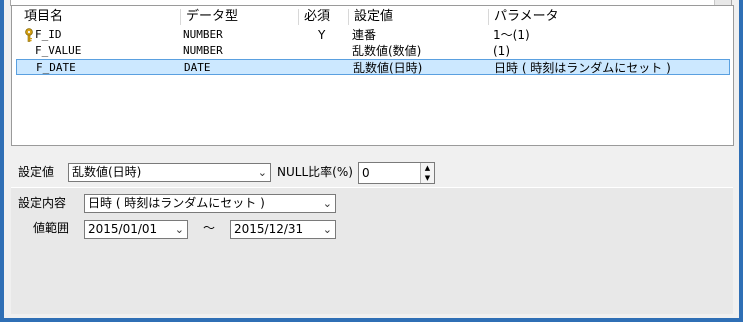  What do you see at coordinates (366, 173) in the screenshot?
I see `null-ratio-value: 0` at bounding box center [366, 173].